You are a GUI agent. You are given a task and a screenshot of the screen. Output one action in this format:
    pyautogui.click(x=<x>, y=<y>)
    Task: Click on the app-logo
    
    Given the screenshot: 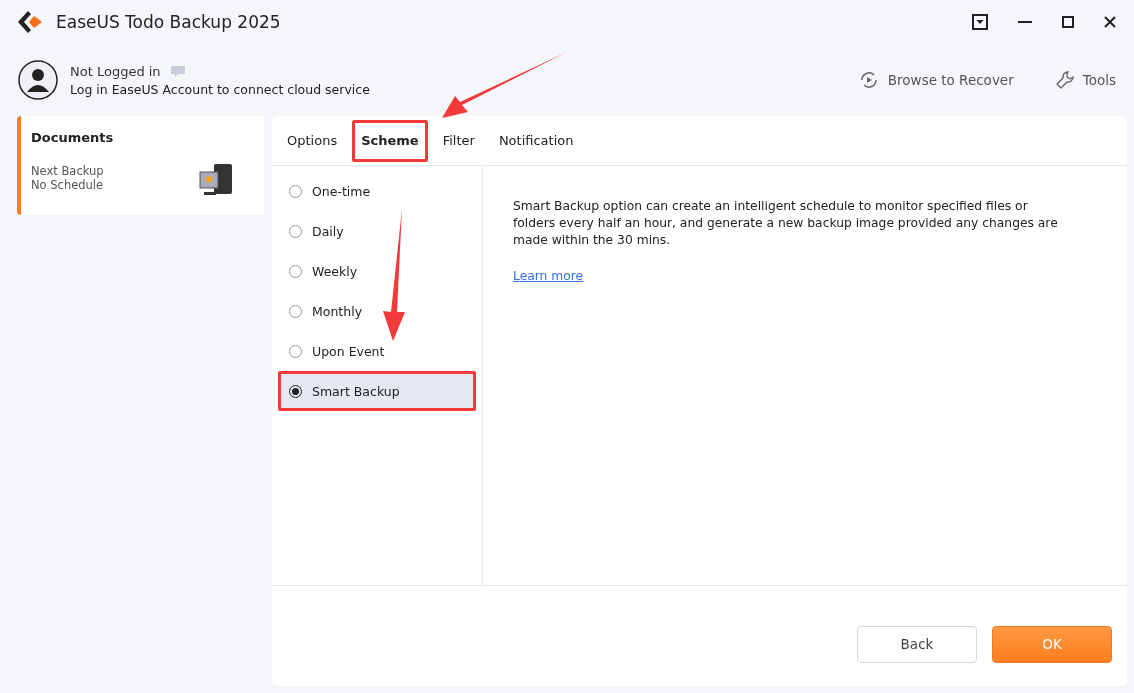 What is the action you would take?
    pyautogui.click(x=31, y=22)
    